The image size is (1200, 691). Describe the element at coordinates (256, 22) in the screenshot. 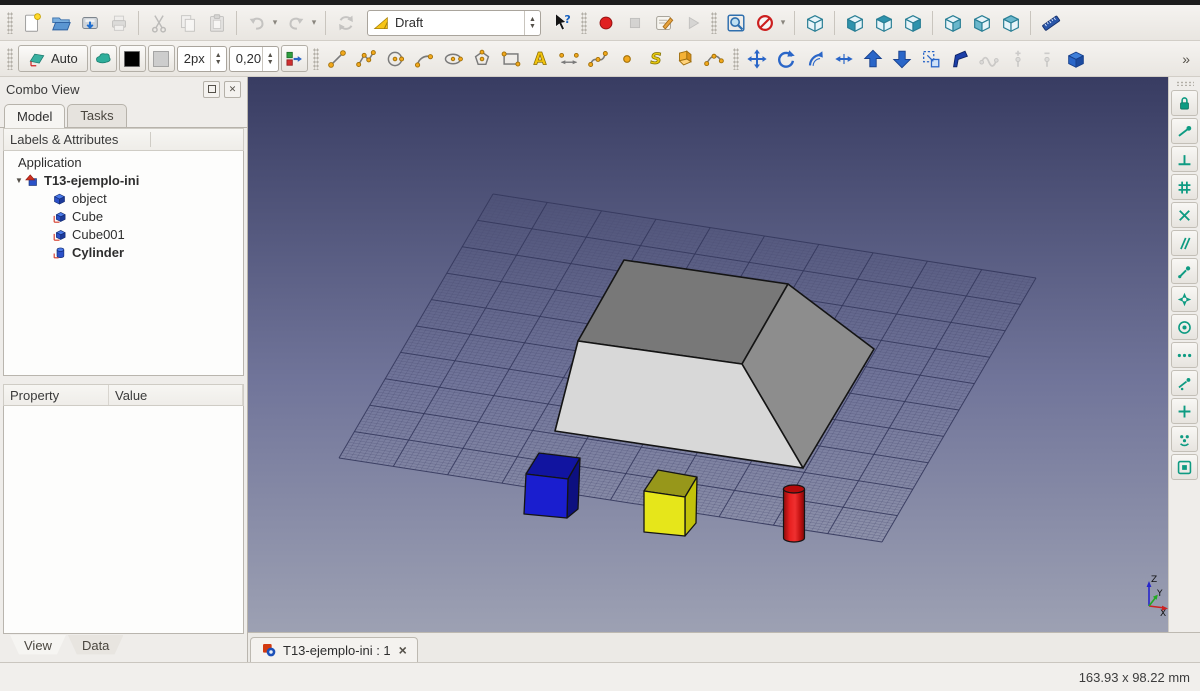

I see `undo` at that location.